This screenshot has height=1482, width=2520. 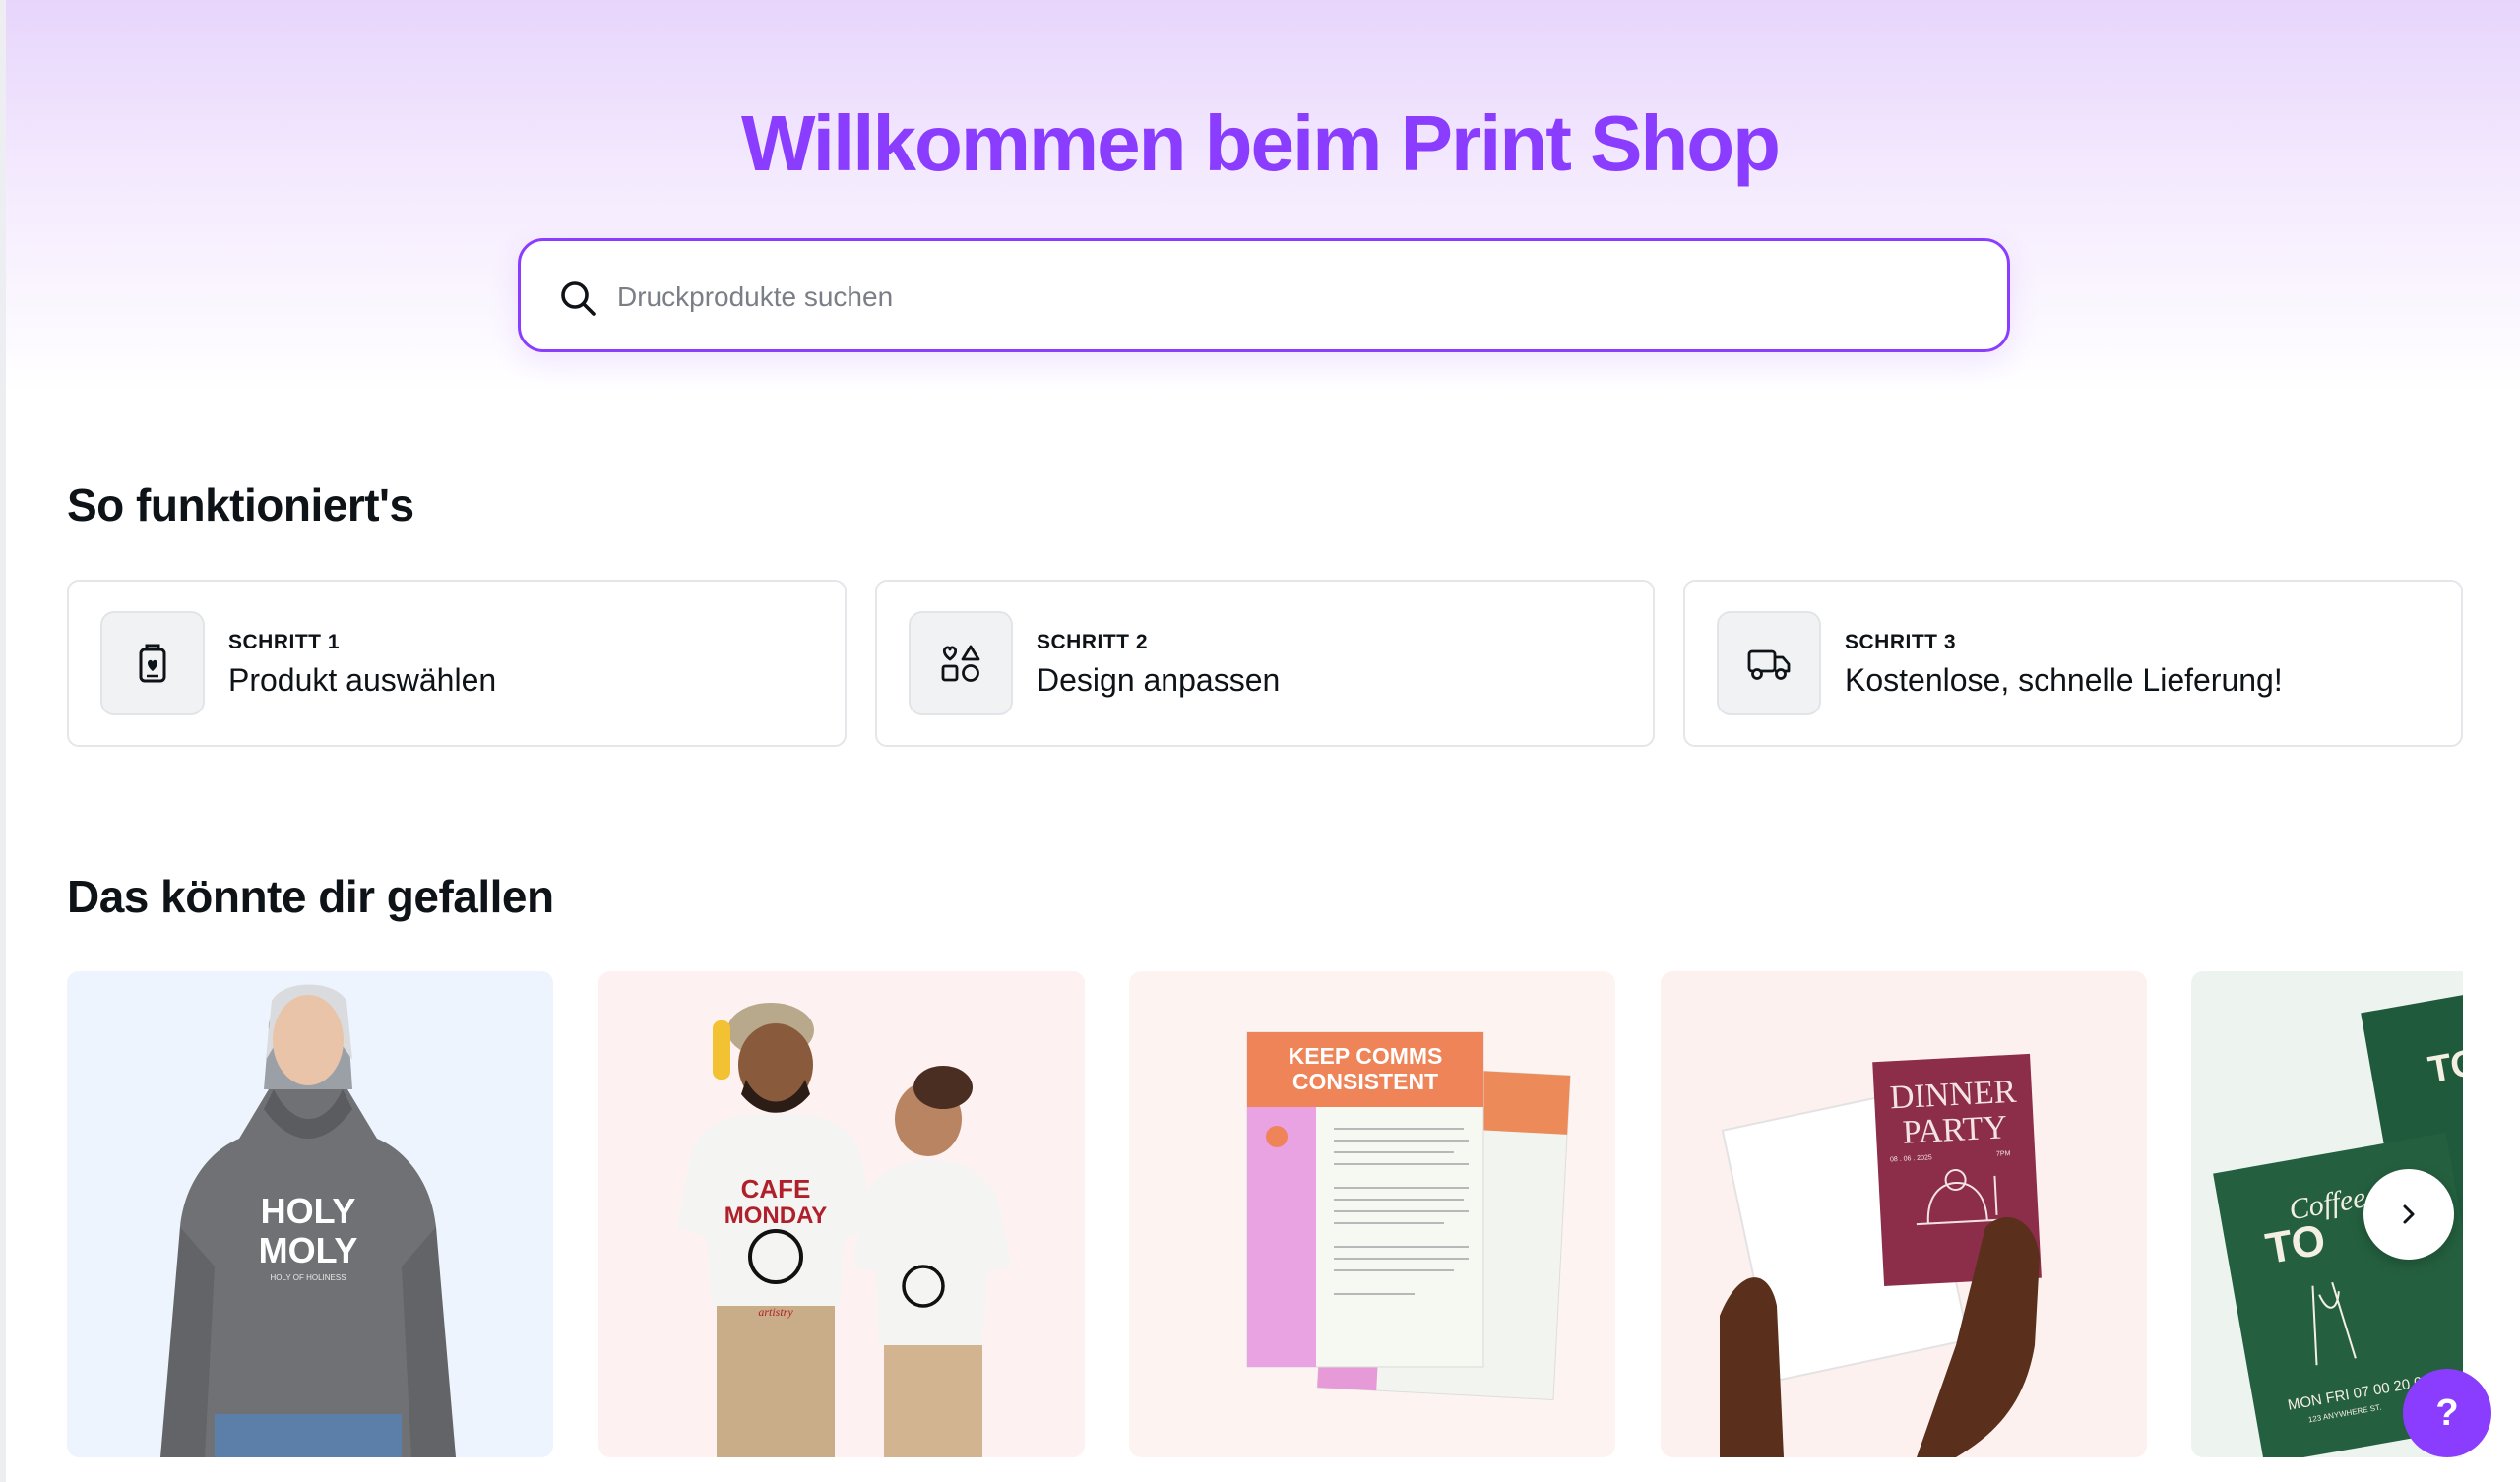 What do you see at coordinates (578, 298) in the screenshot?
I see `search-icon` at bounding box center [578, 298].